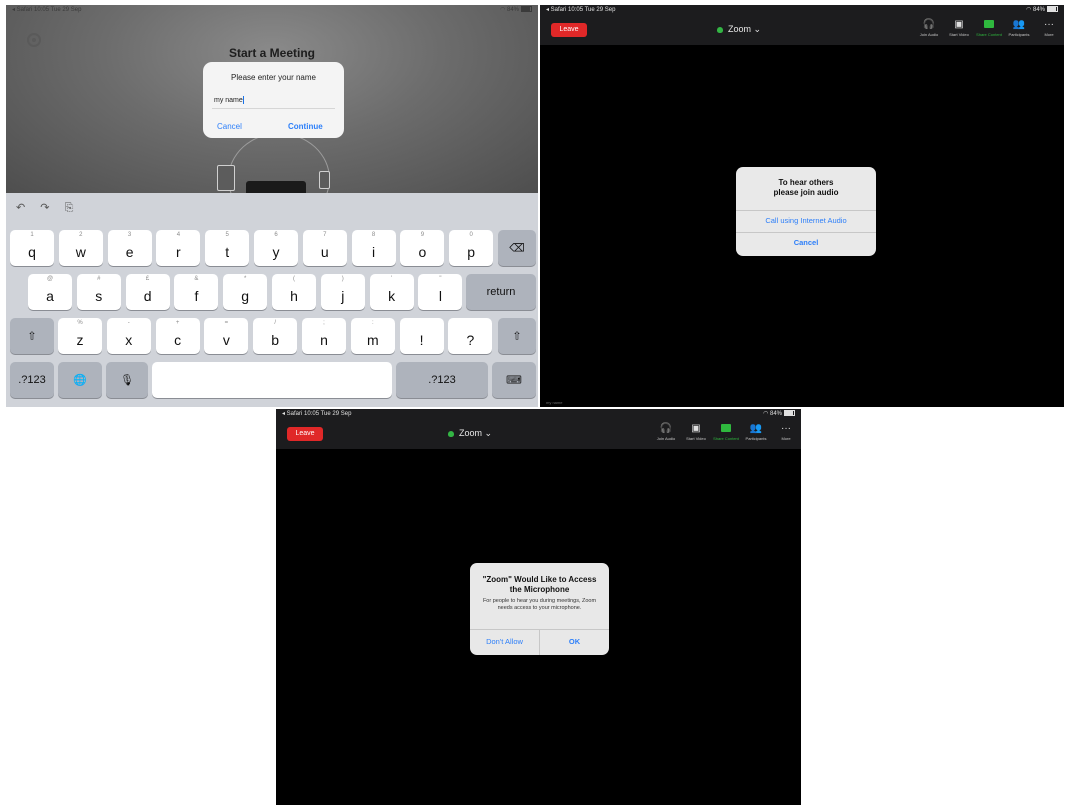 The width and height of the screenshot is (1066, 805). I want to click on key-label: s, so click(99, 296).